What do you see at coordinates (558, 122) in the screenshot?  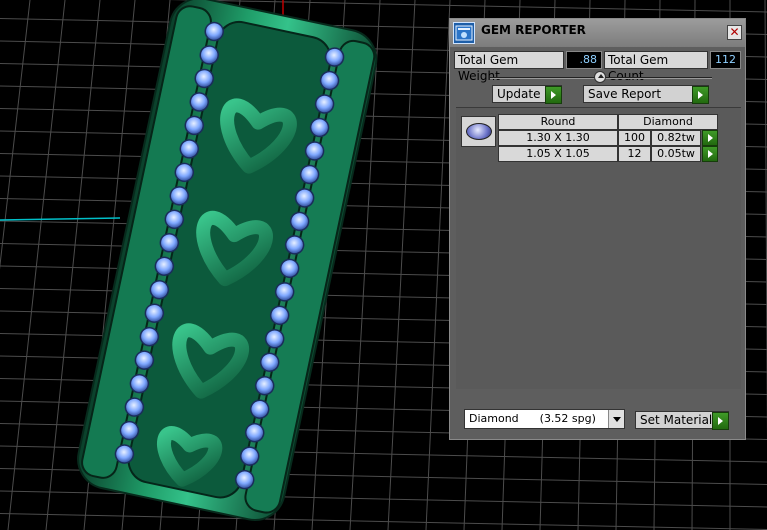 I see `header-cut: Round` at bounding box center [558, 122].